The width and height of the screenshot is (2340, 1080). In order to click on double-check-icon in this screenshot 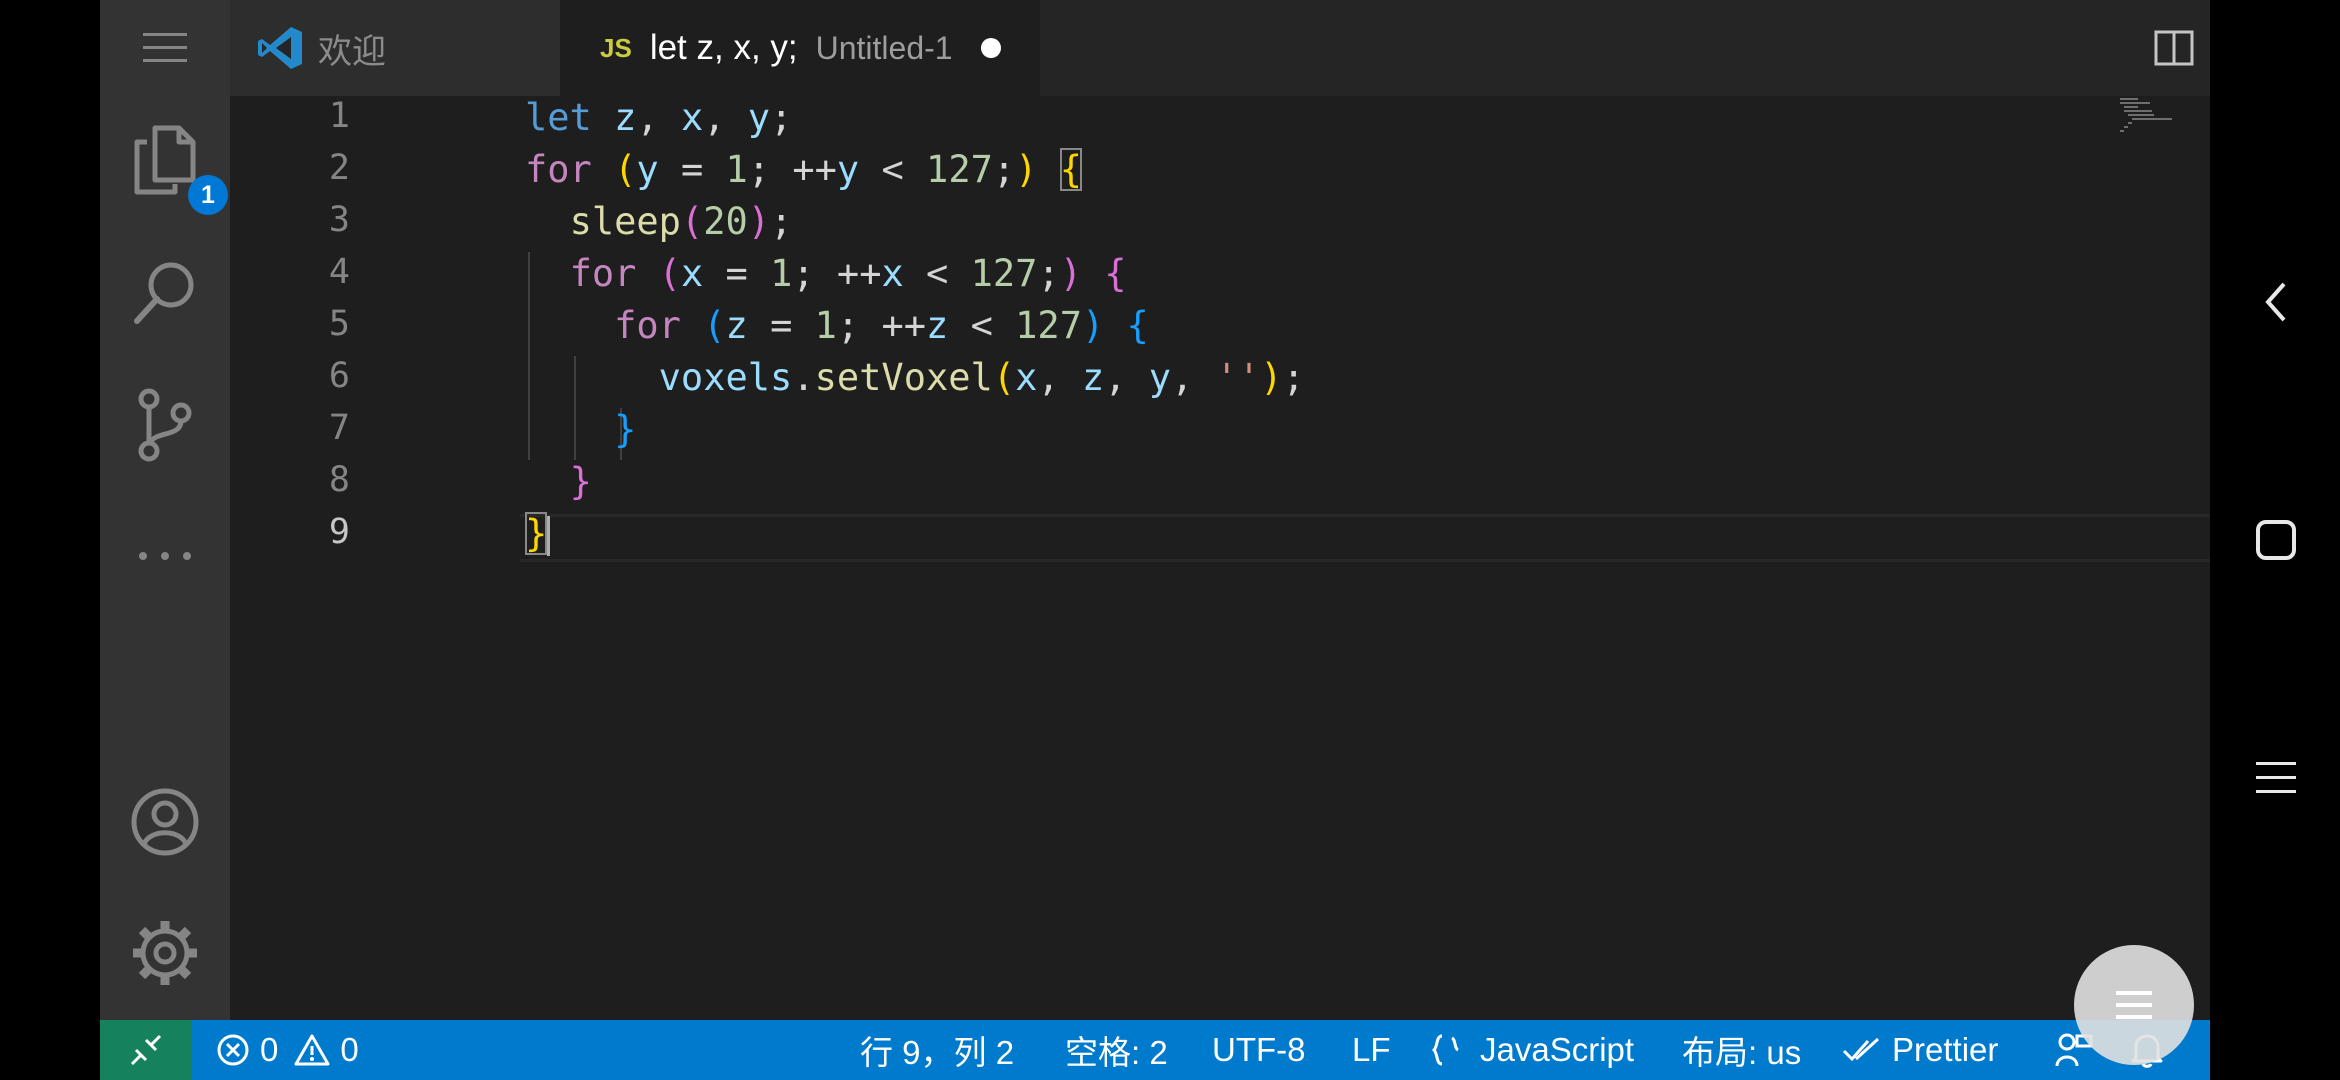, I will do `click(1861, 1049)`.